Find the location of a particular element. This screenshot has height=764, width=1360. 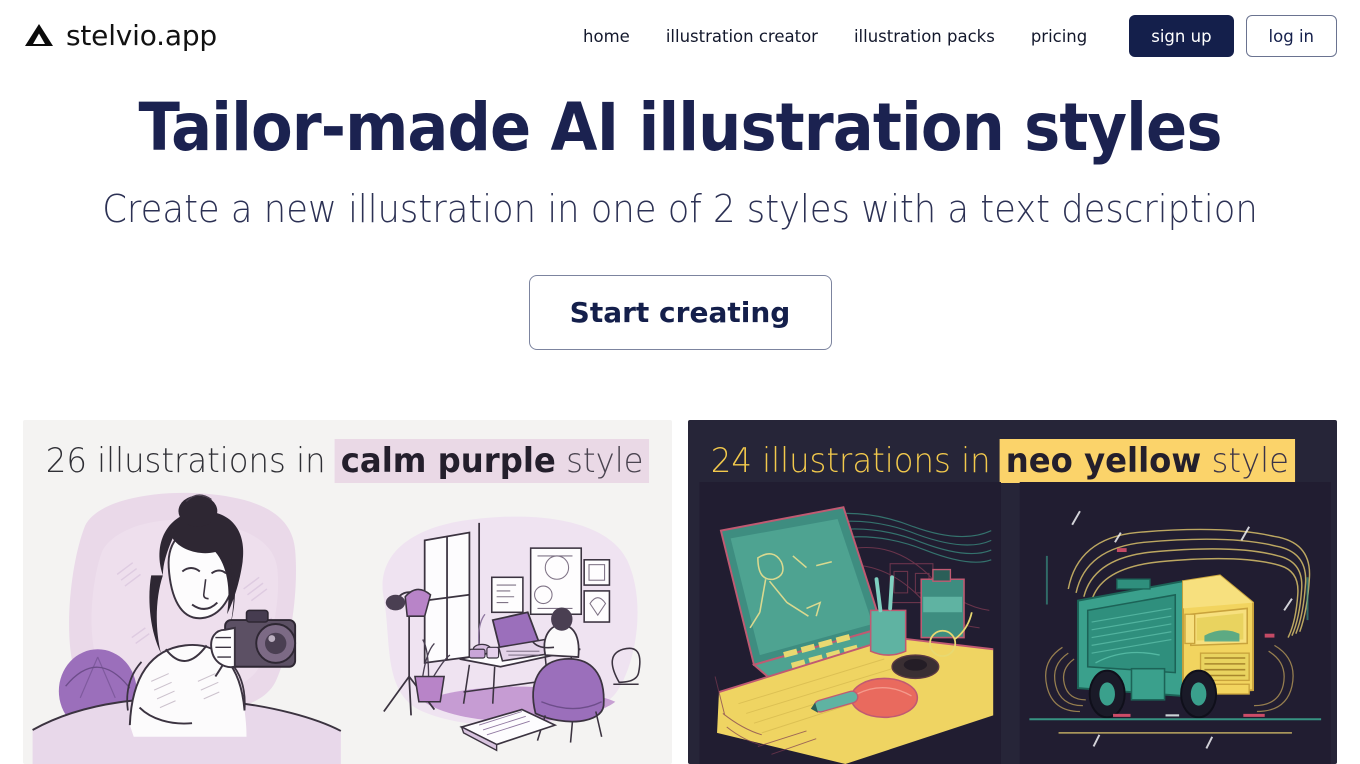

style-name-highlight-neo-yellow: neo yellow style is located at coordinates (1147, 461).